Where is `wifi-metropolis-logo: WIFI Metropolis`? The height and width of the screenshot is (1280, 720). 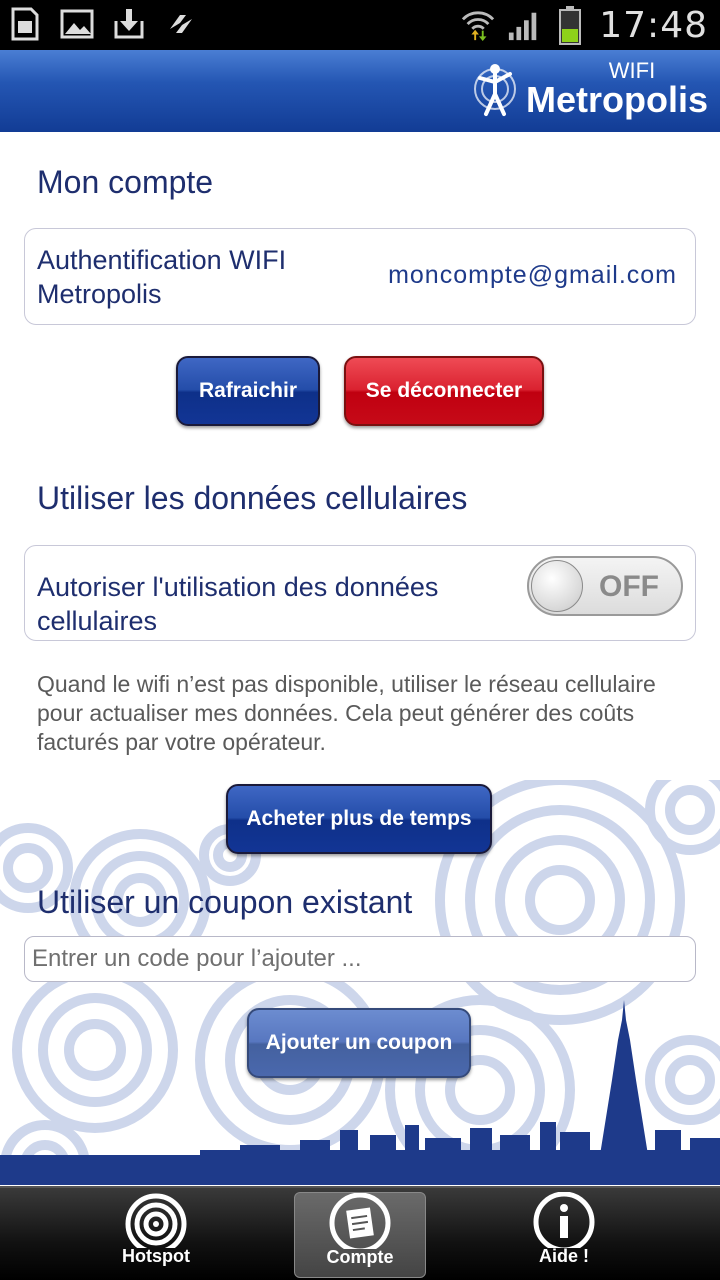 wifi-metropolis-logo: WIFI Metropolis is located at coordinates (588, 89).